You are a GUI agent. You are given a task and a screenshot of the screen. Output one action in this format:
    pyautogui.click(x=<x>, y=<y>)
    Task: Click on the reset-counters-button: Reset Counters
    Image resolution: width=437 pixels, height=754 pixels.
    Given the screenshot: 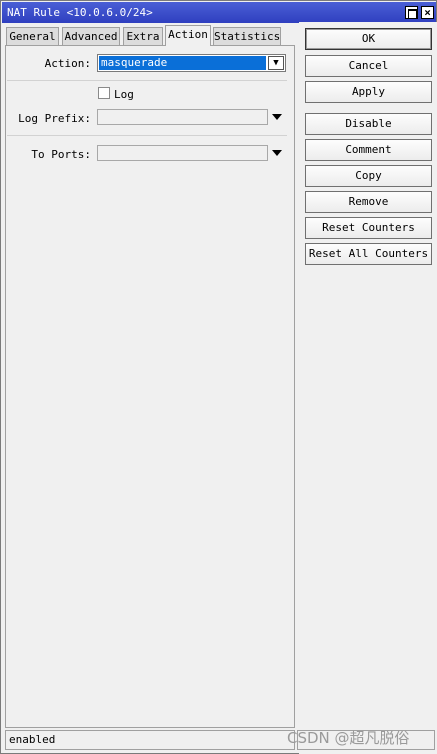 What is the action you would take?
    pyautogui.click(x=368, y=228)
    